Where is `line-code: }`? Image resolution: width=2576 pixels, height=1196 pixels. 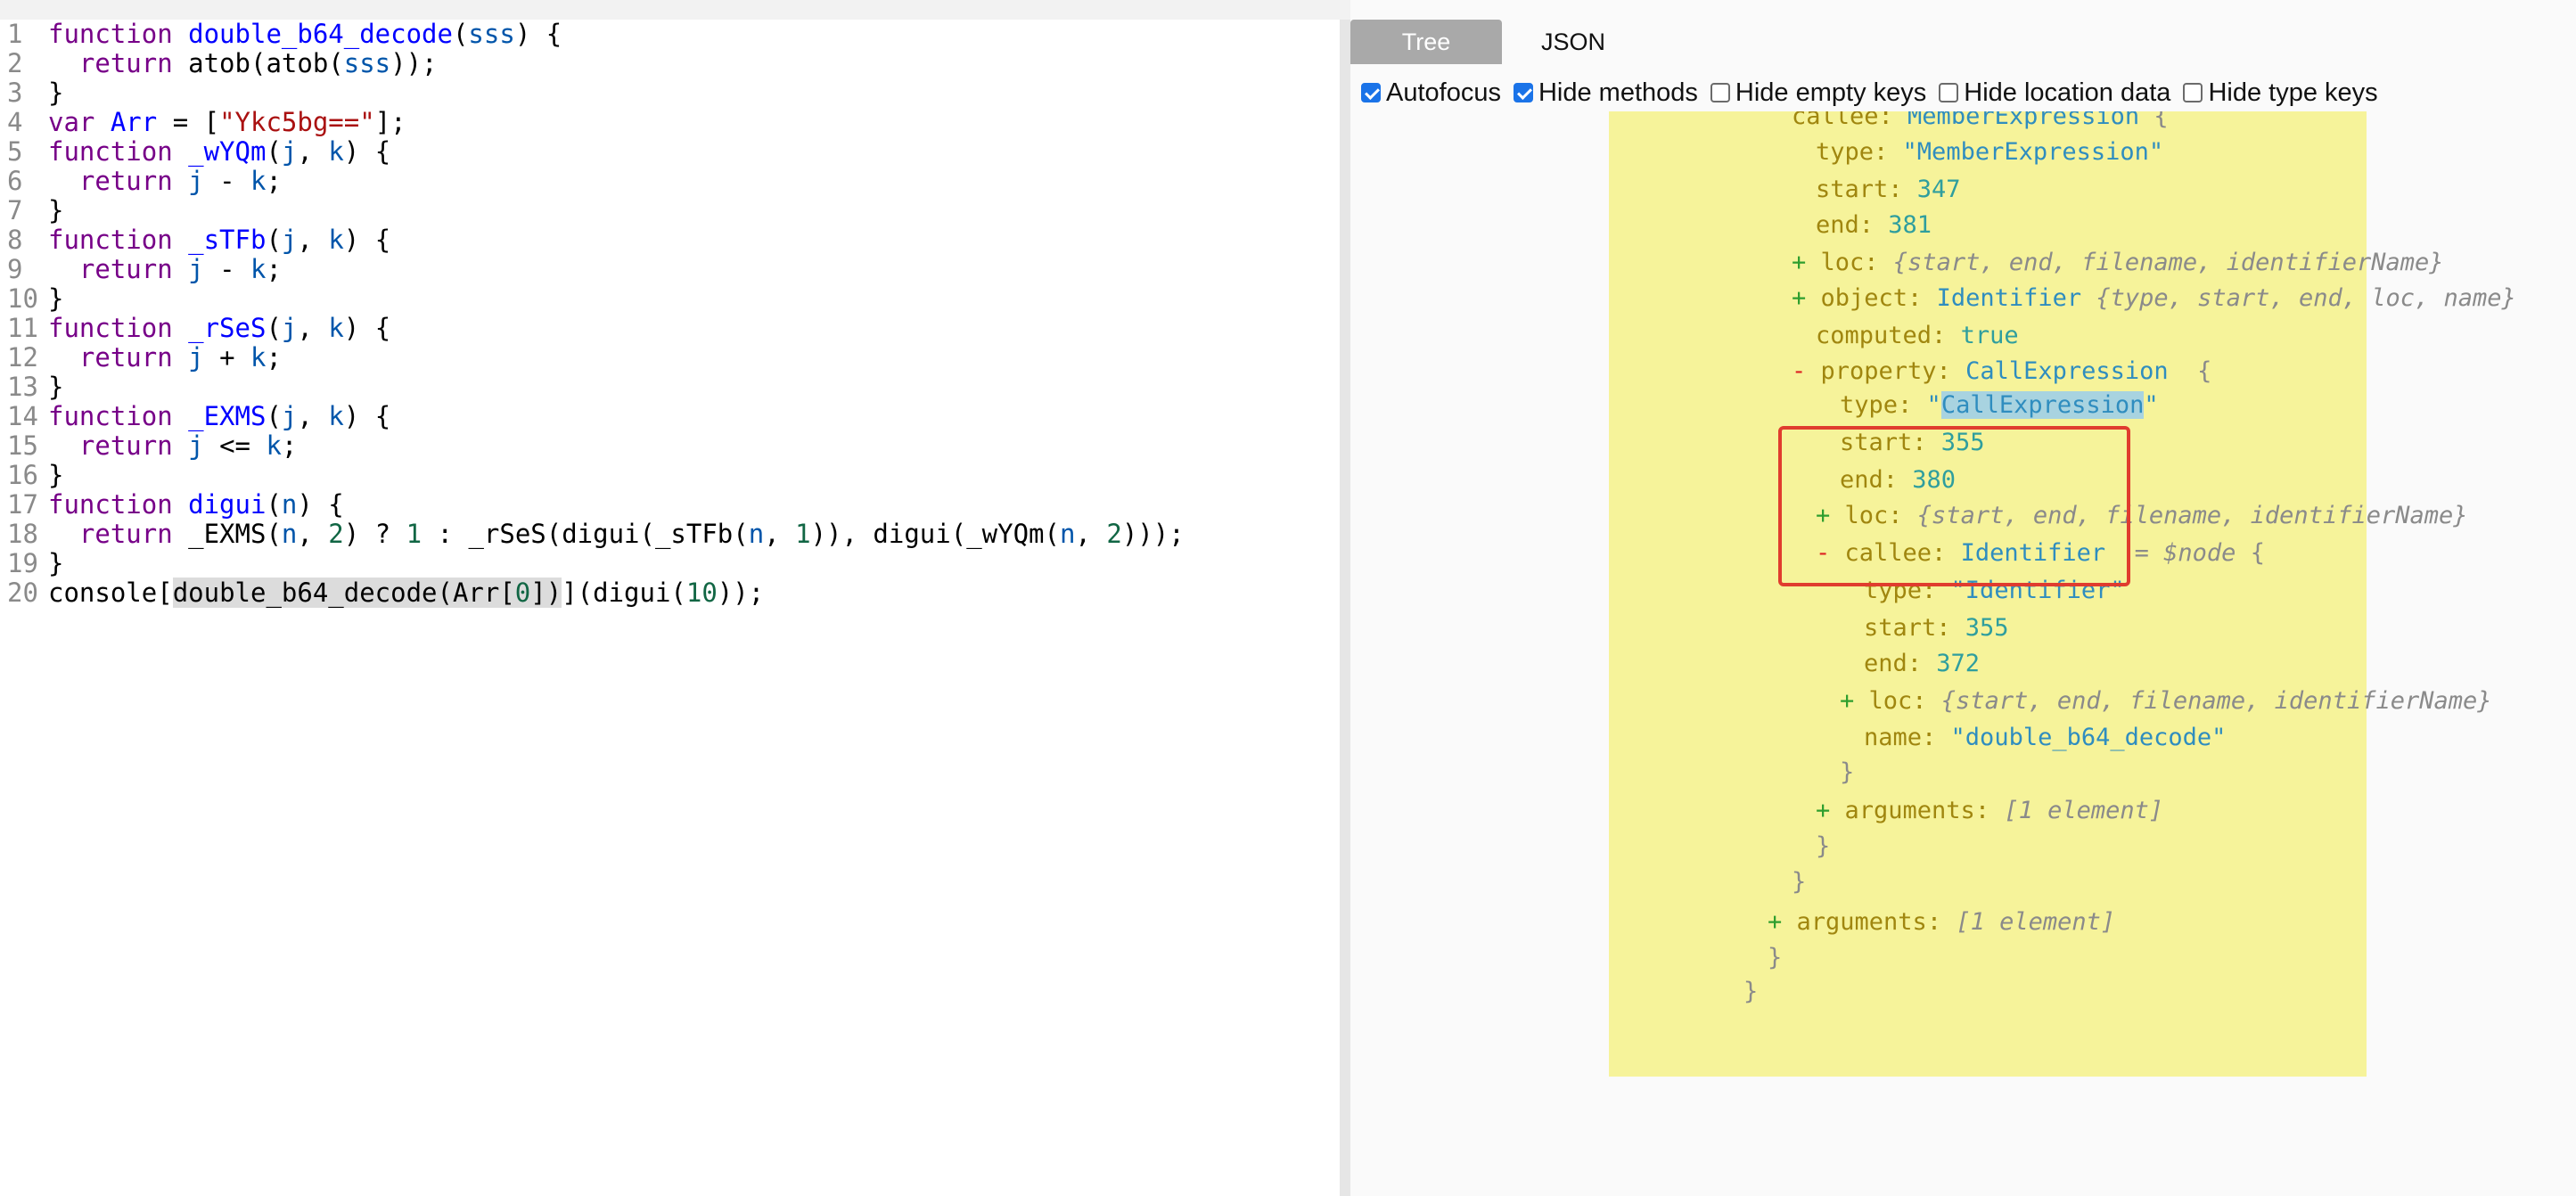
line-code: } is located at coordinates (55, 387).